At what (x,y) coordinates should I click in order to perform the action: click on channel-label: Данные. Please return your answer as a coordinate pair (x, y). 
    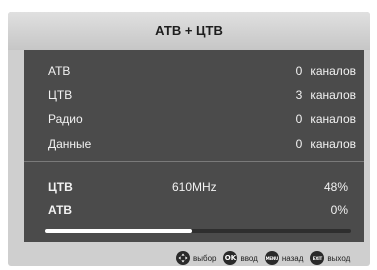
    Looking at the image, I should click on (70, 144).